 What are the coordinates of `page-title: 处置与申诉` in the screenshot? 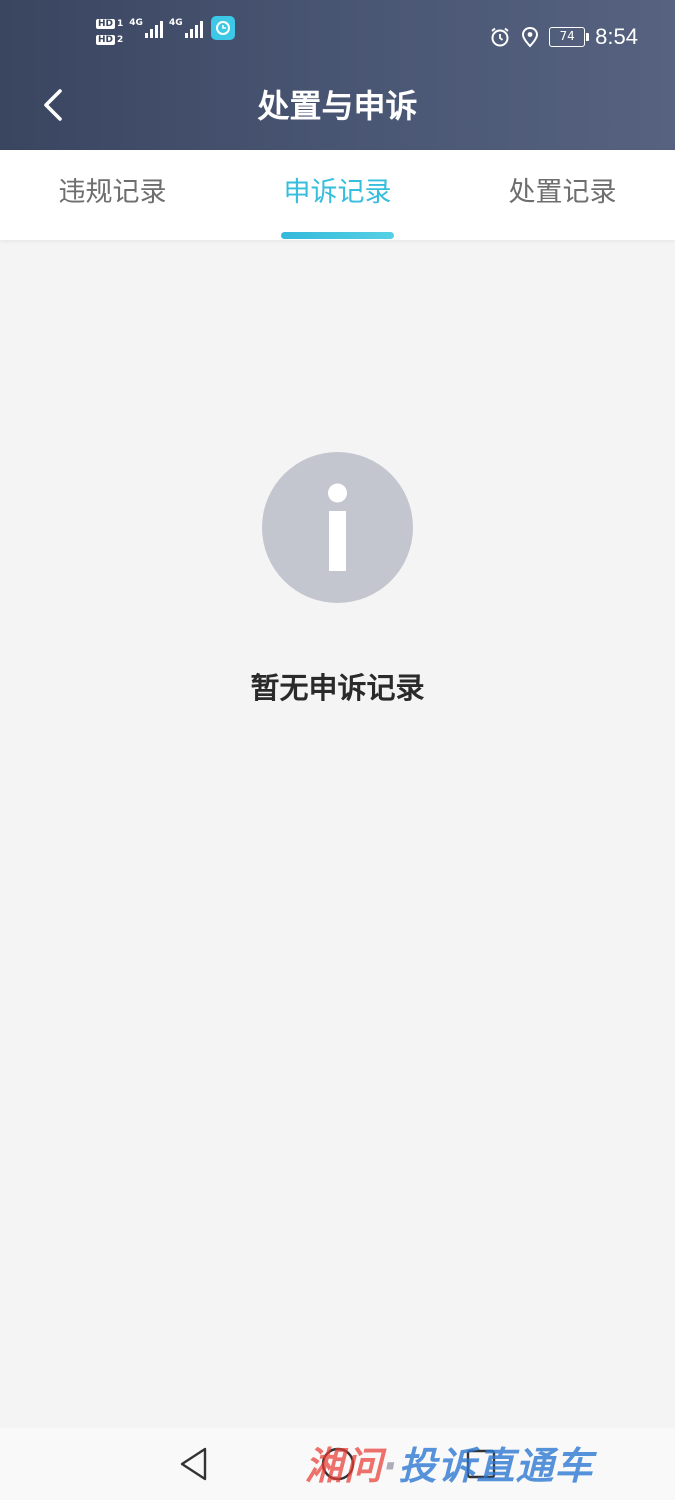 It's located at (337, 106).